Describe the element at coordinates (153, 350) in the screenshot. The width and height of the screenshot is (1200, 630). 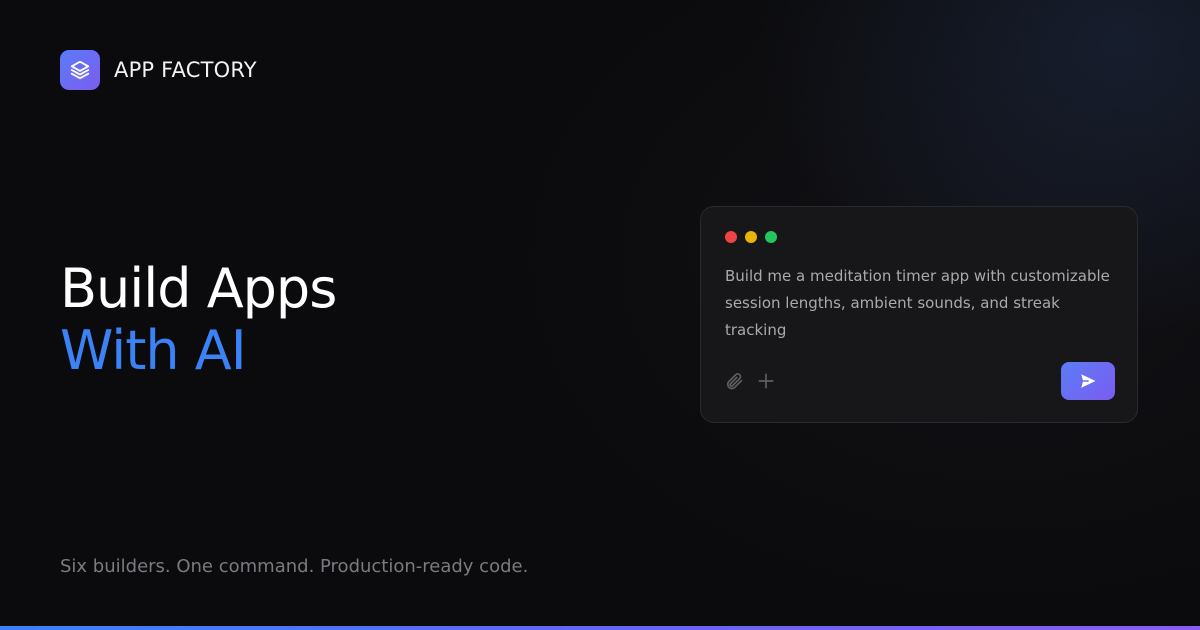
I see `hero-line-accent: With AI` at that location.